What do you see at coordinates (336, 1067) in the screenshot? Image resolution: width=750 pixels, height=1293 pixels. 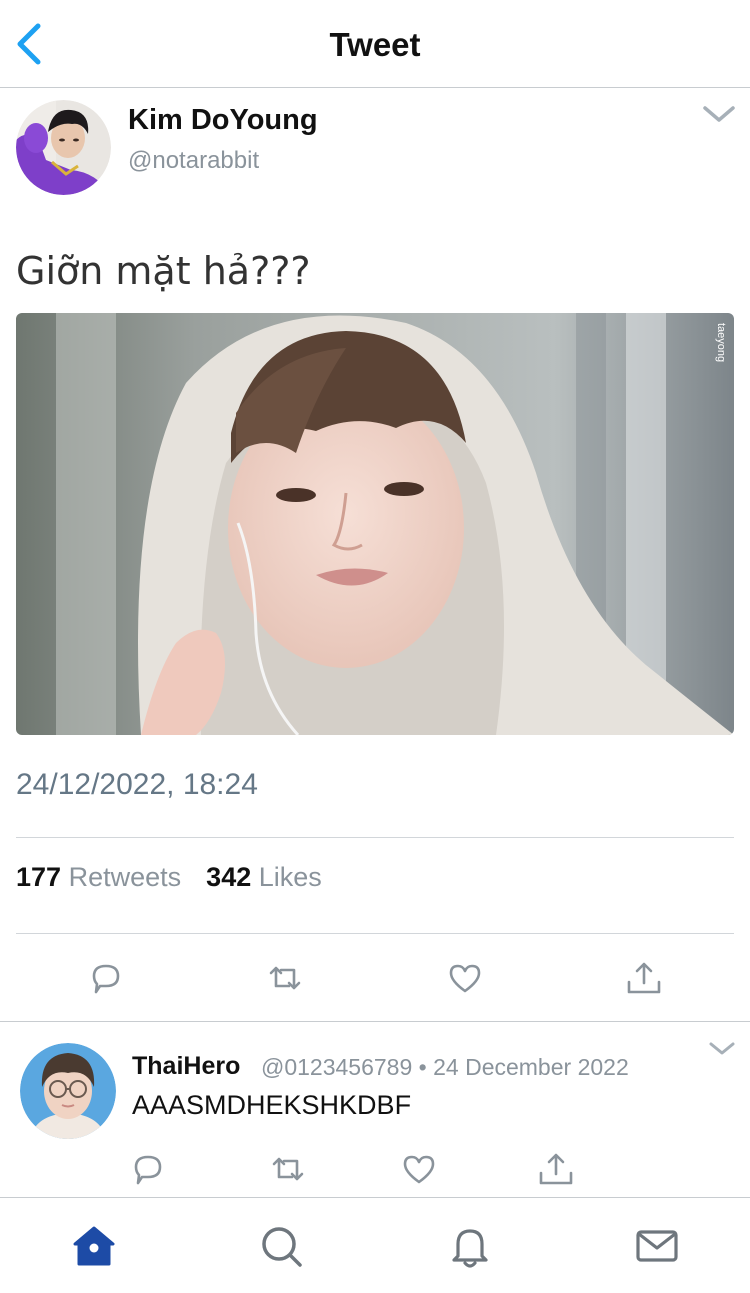 I see `reply-author-handle: @0123456789` at bounding box center [336, 1067].